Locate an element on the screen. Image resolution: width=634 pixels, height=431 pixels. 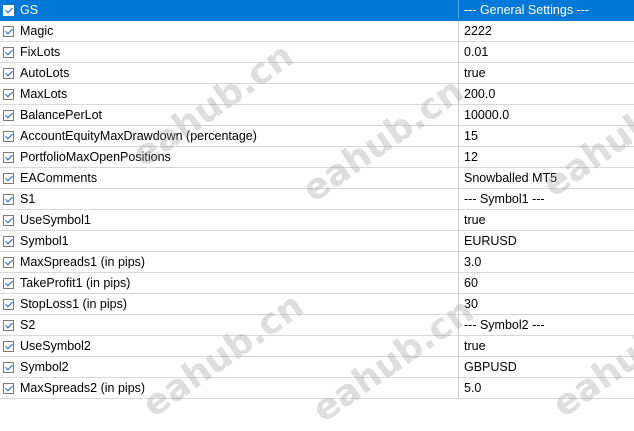
param-name: S1 is located at coordinates (28, 199).